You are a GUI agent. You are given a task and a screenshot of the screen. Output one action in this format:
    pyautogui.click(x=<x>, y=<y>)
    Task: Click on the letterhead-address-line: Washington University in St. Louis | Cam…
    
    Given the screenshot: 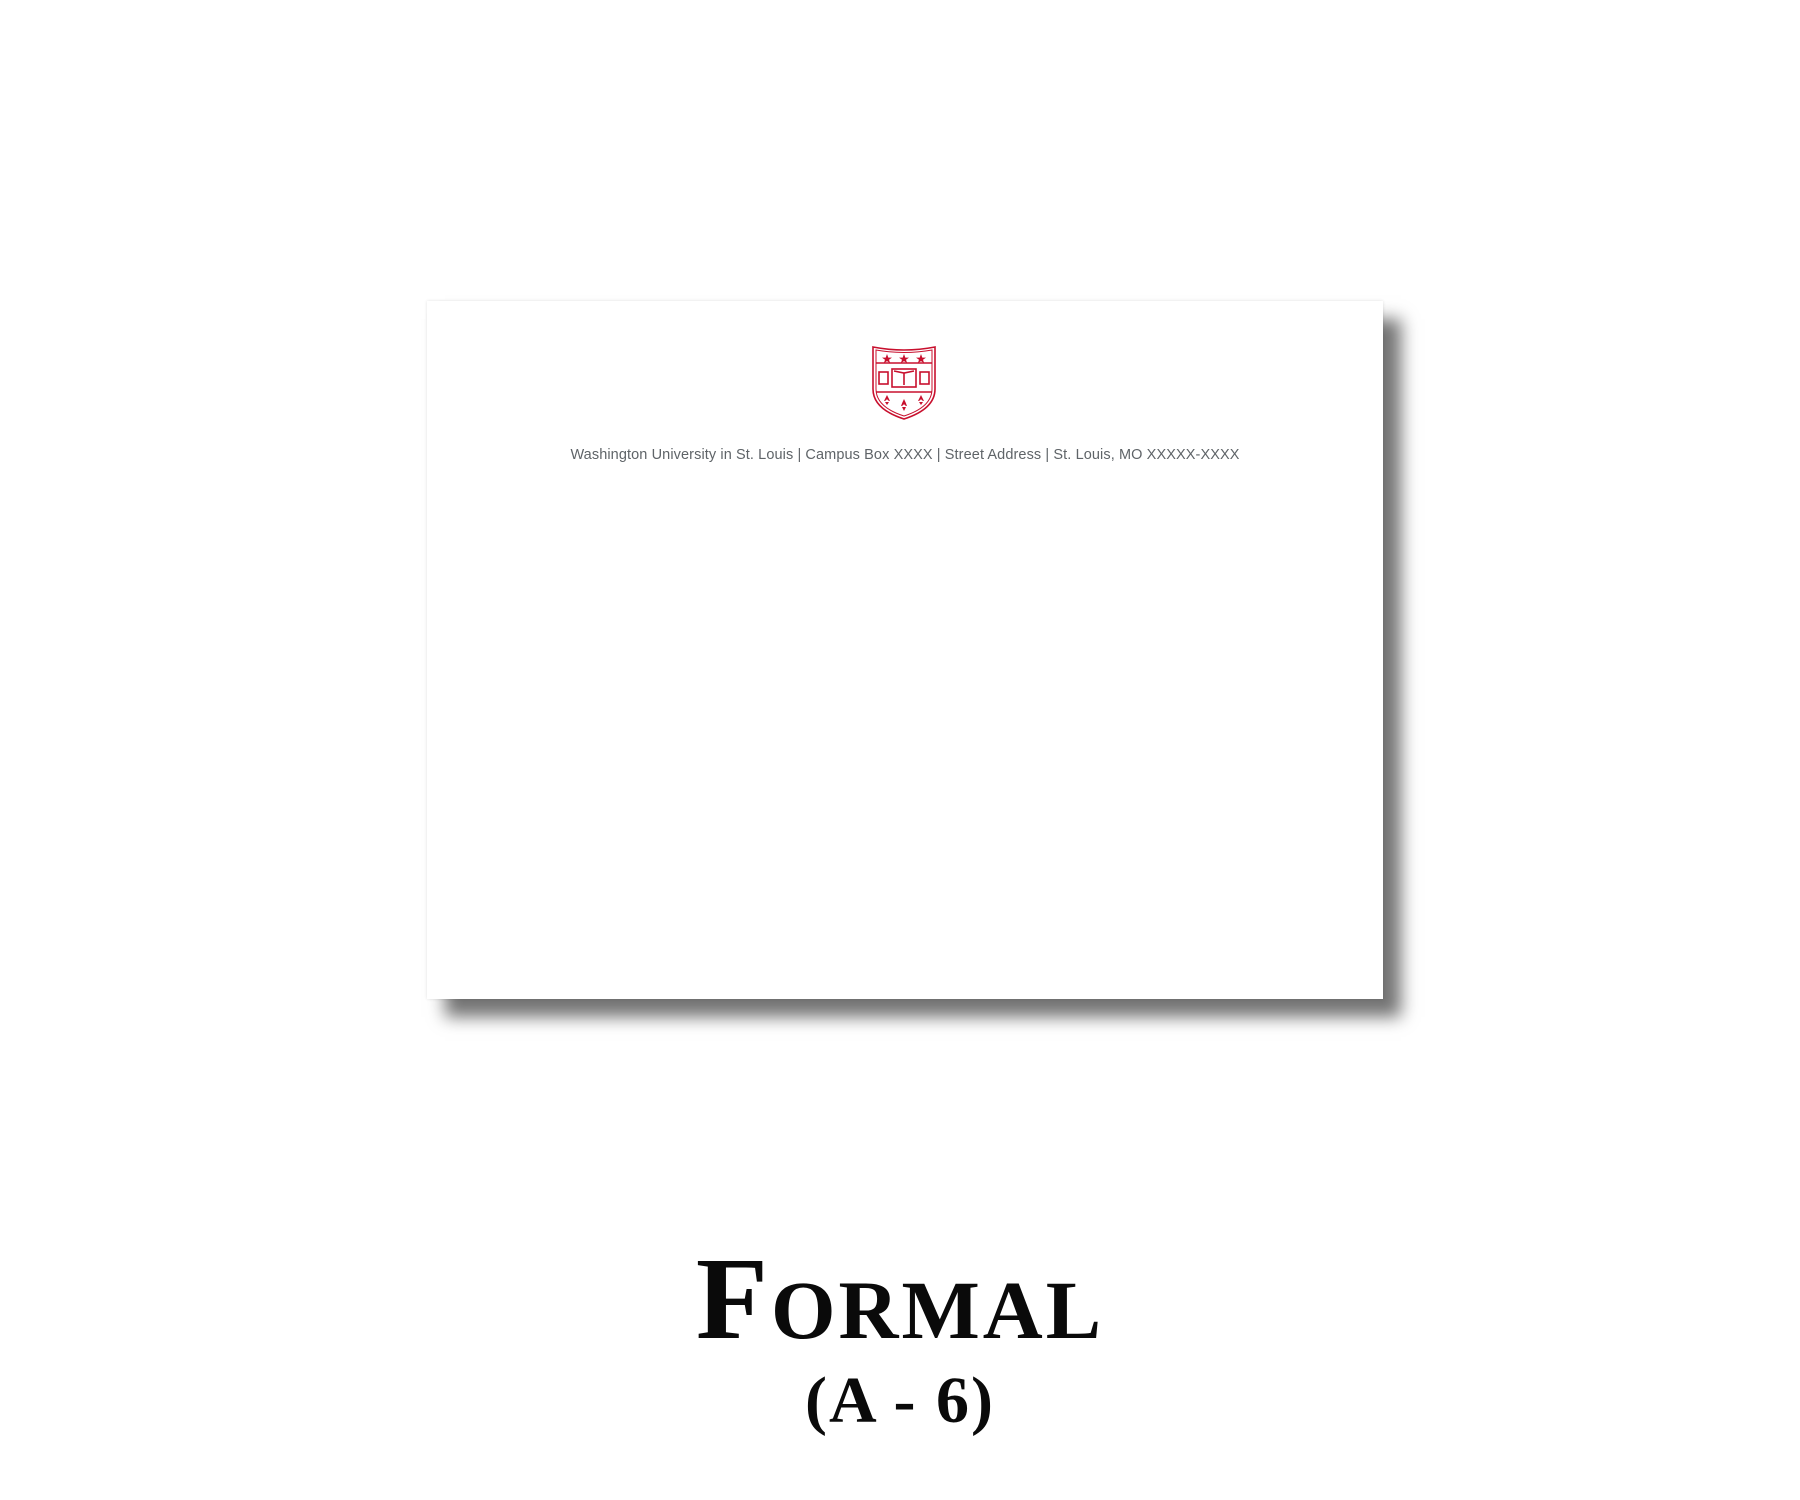 What is the action you would take?
    pyautogui.click(x=905, y=455)
    